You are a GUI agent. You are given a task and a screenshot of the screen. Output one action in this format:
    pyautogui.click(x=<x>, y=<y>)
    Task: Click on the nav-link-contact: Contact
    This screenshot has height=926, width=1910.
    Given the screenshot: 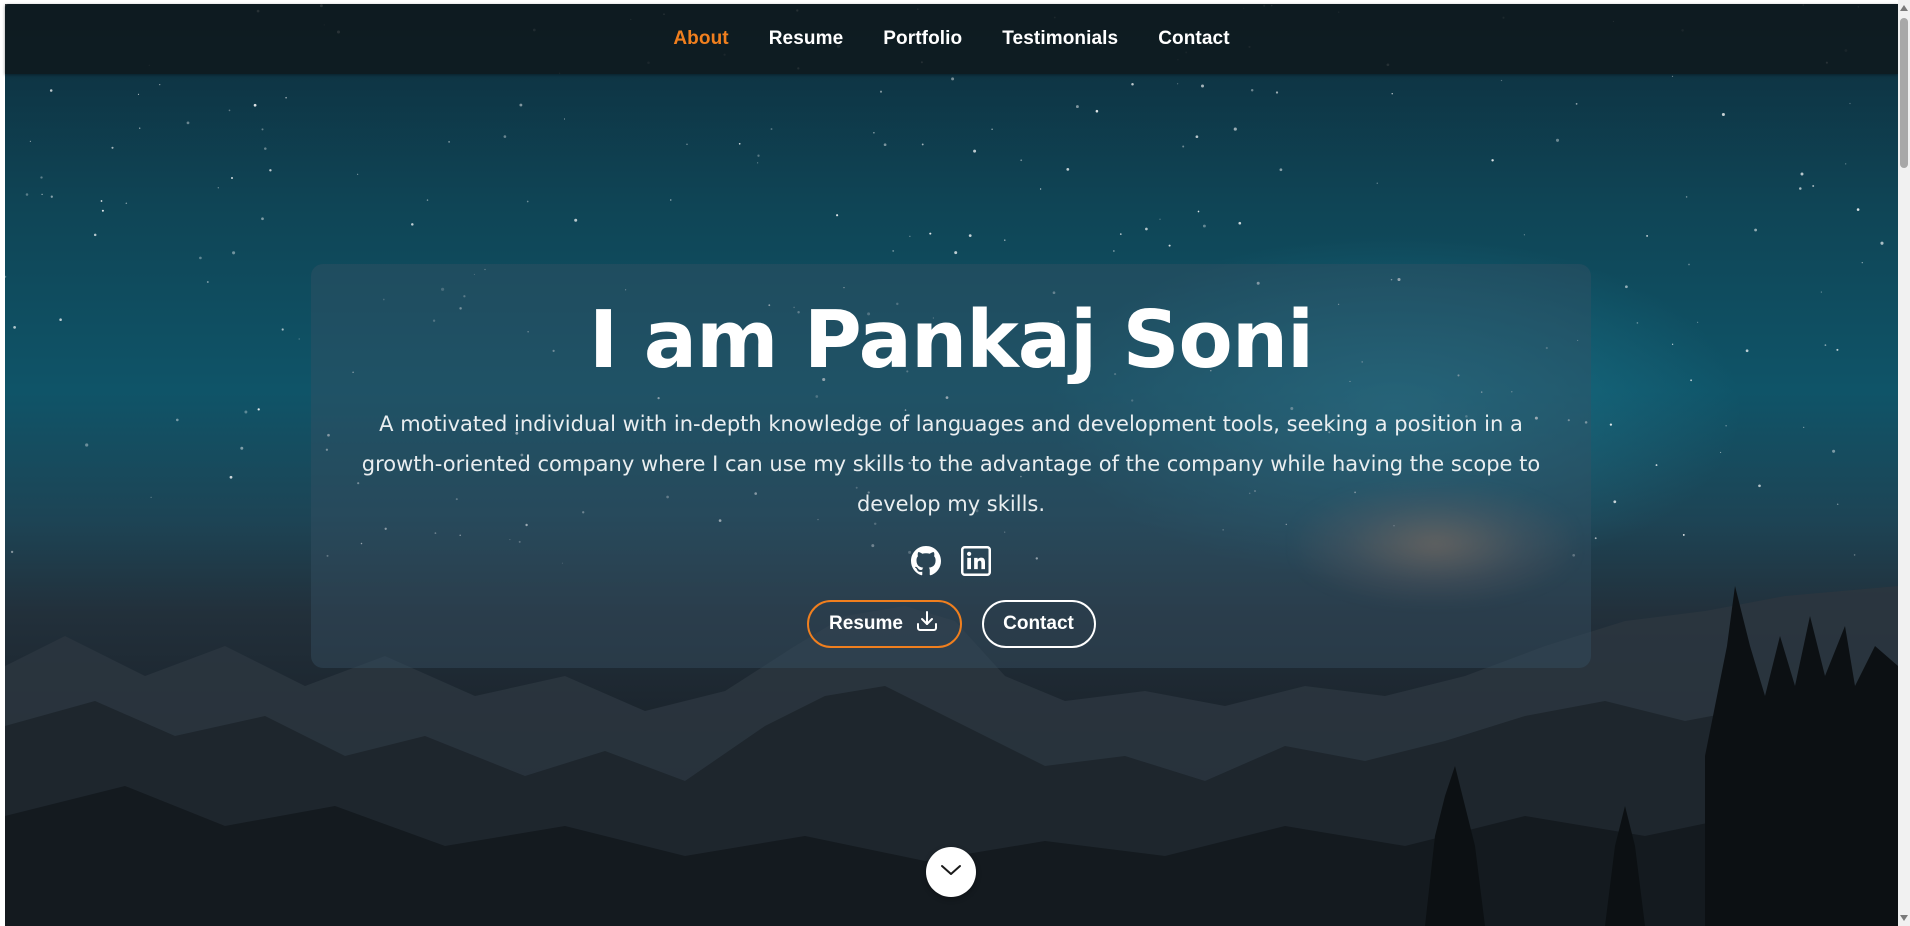 What is the action you would take?
    pyautogui.click(x=1193, y=39)
    